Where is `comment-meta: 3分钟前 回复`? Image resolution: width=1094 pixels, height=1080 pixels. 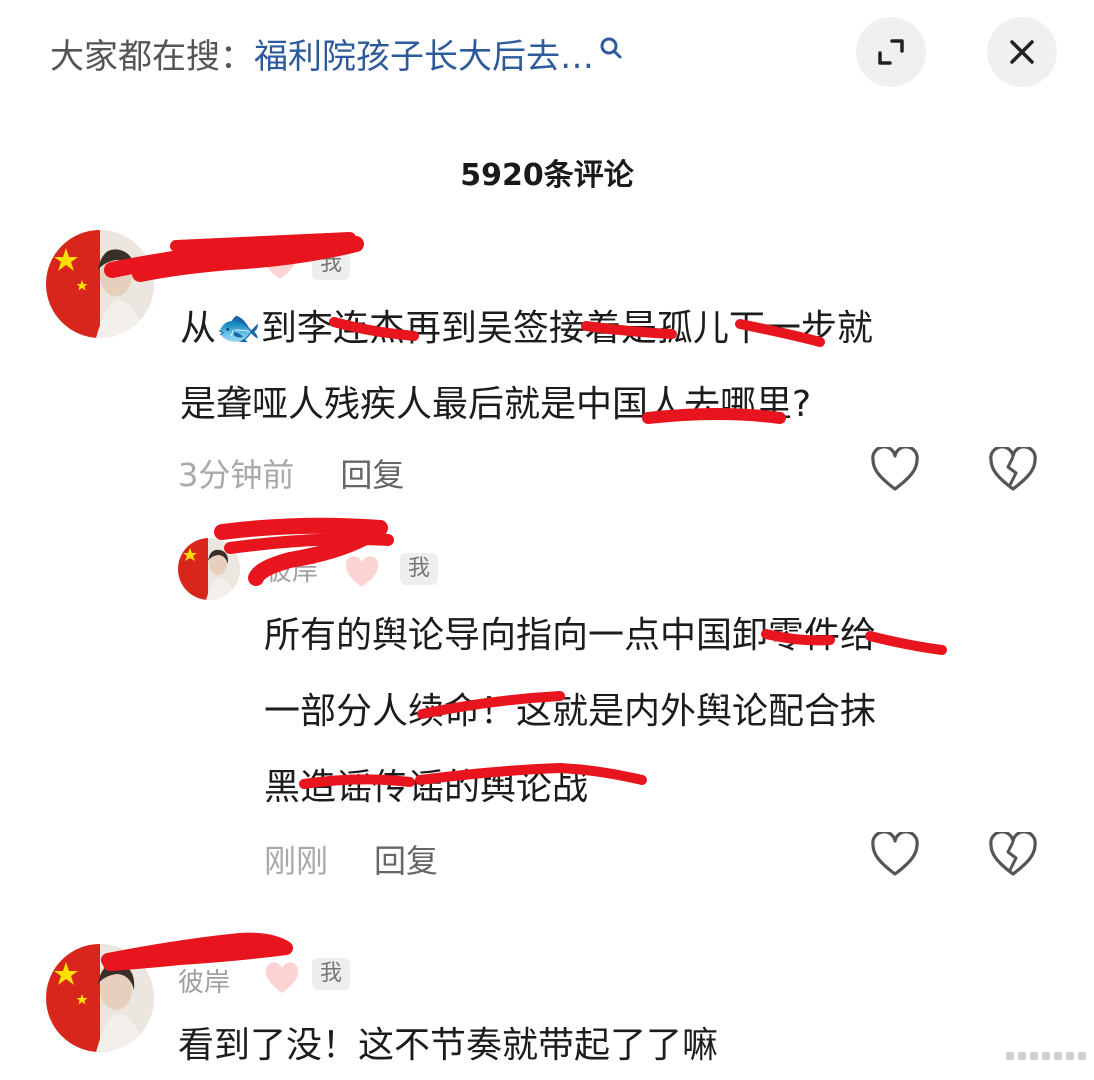
comment-meta: 3分钟前 回复 is located at coordinates (291, 473).